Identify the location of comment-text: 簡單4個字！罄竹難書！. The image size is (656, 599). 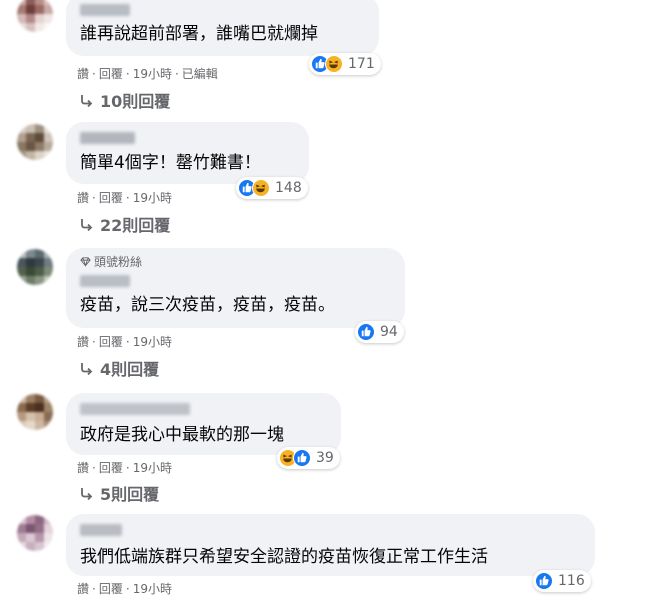
(170, 163).